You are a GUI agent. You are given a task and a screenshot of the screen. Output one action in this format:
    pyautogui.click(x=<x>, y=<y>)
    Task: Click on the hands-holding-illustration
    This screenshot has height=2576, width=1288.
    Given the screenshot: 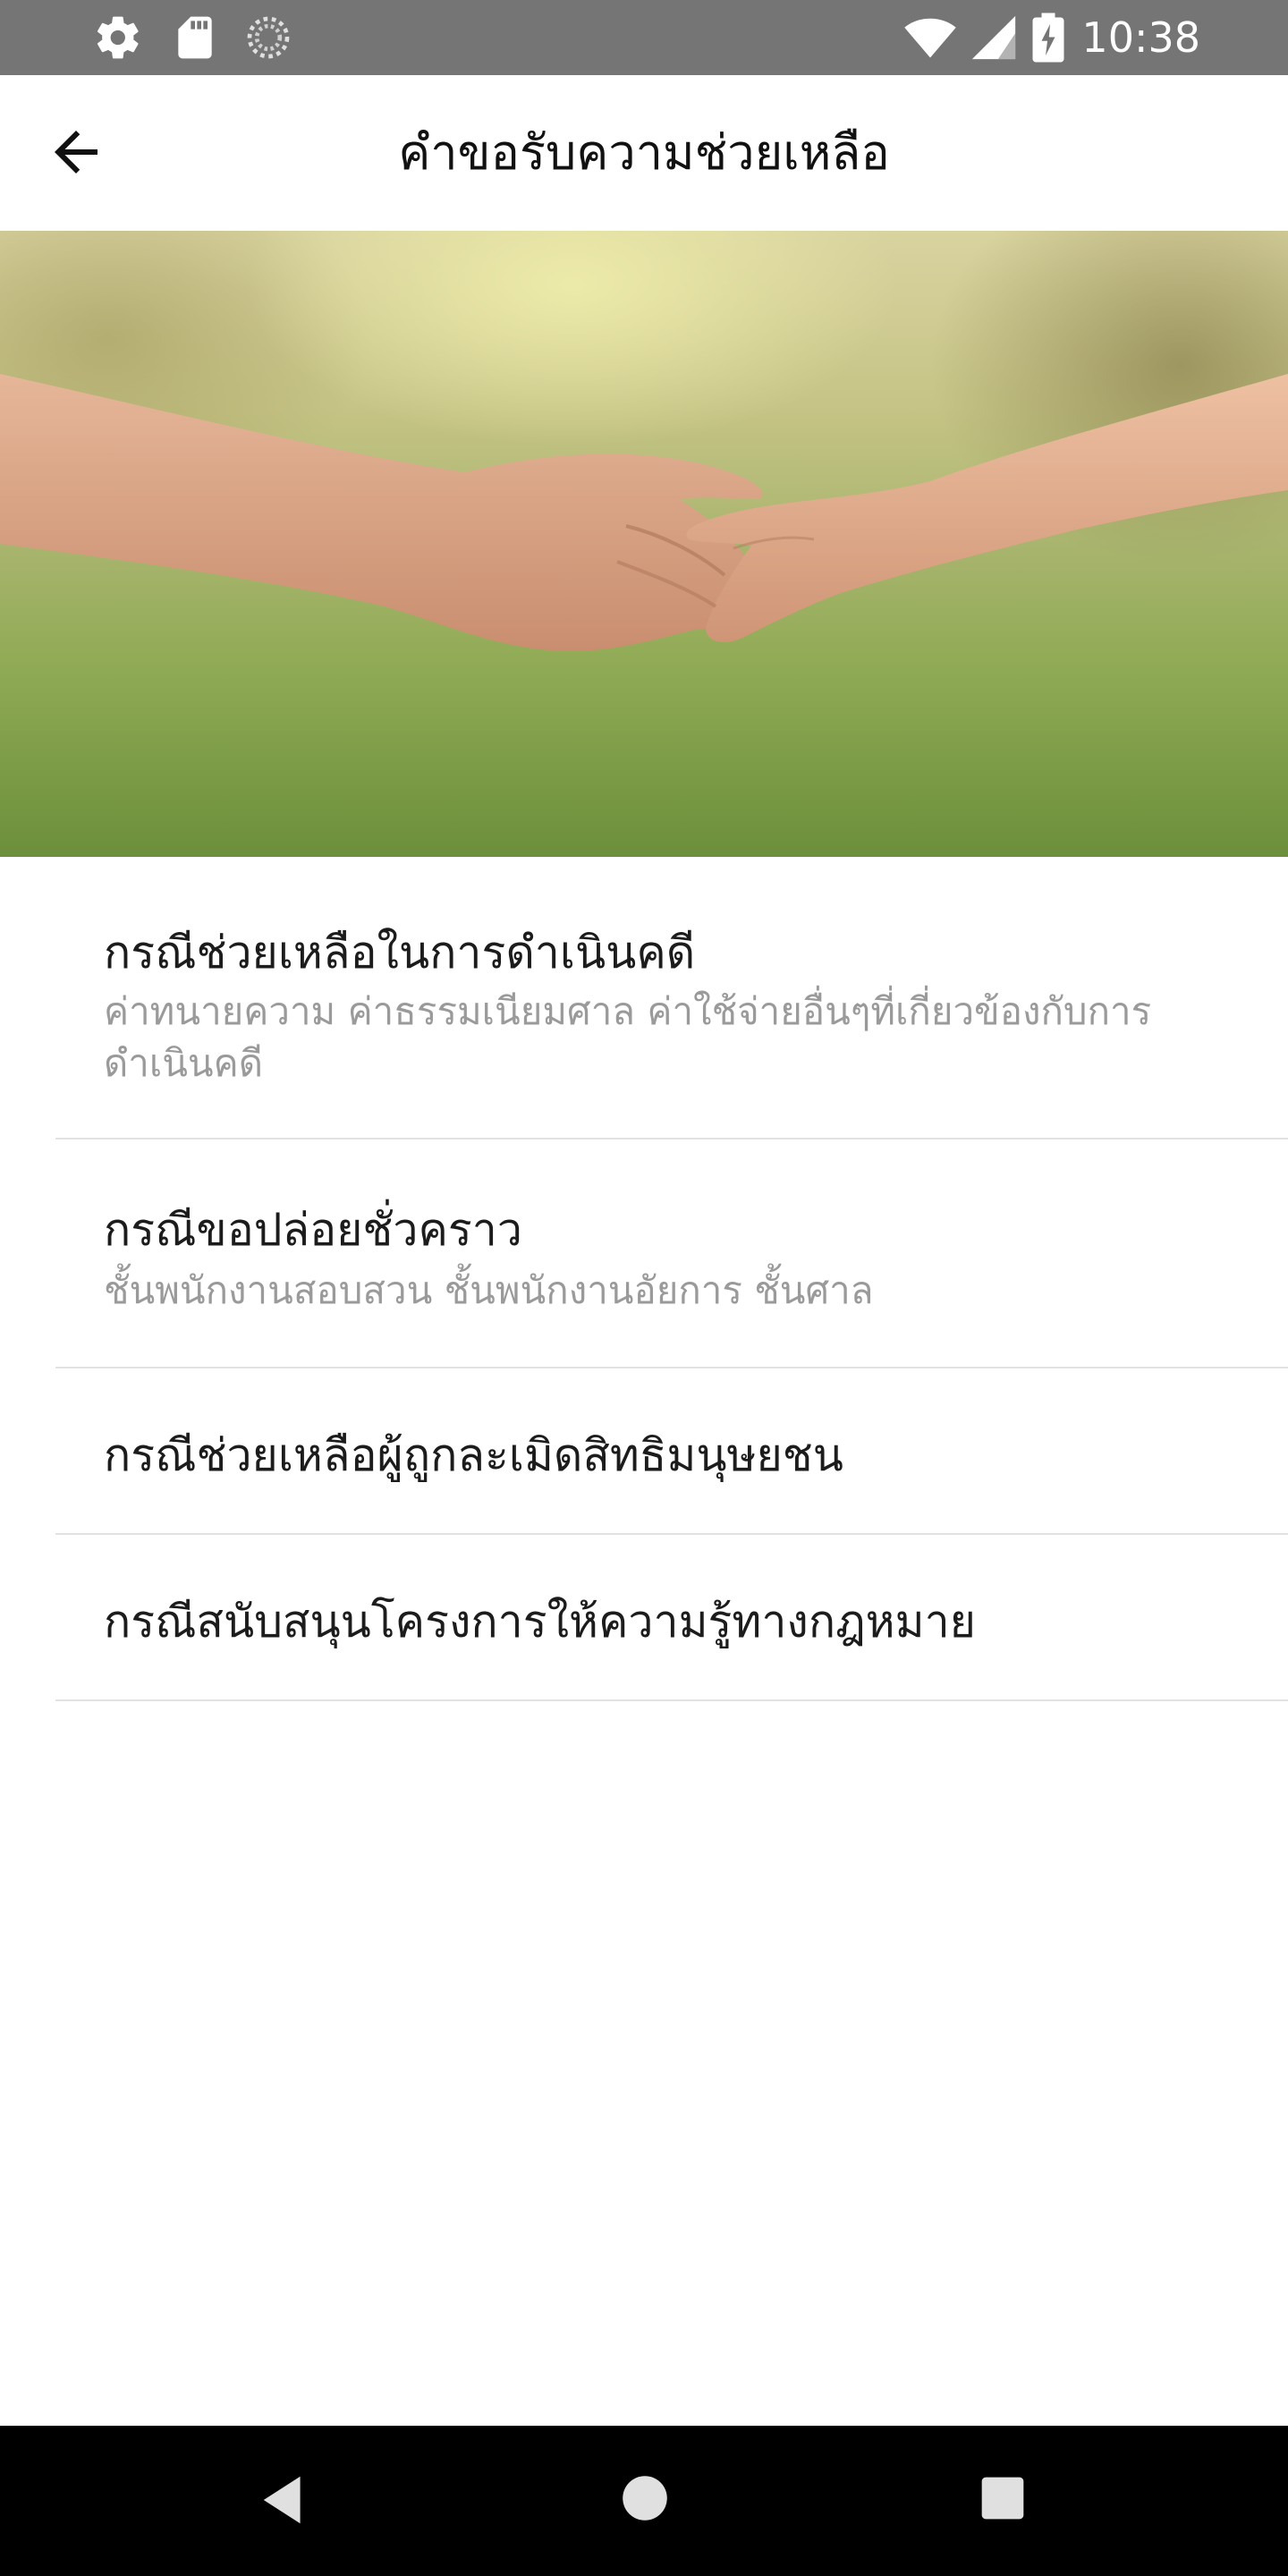 What is the action you would take?
    pyautogui.click(x=644, y=512)
    